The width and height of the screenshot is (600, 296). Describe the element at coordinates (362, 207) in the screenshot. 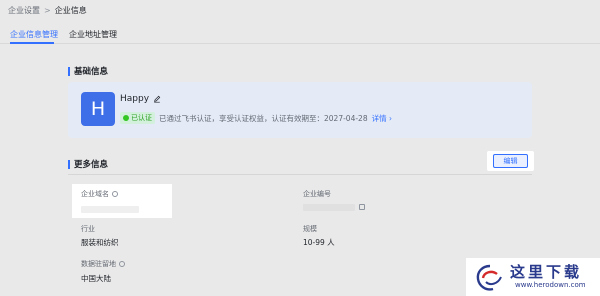

I see `copy-icon` at that location.